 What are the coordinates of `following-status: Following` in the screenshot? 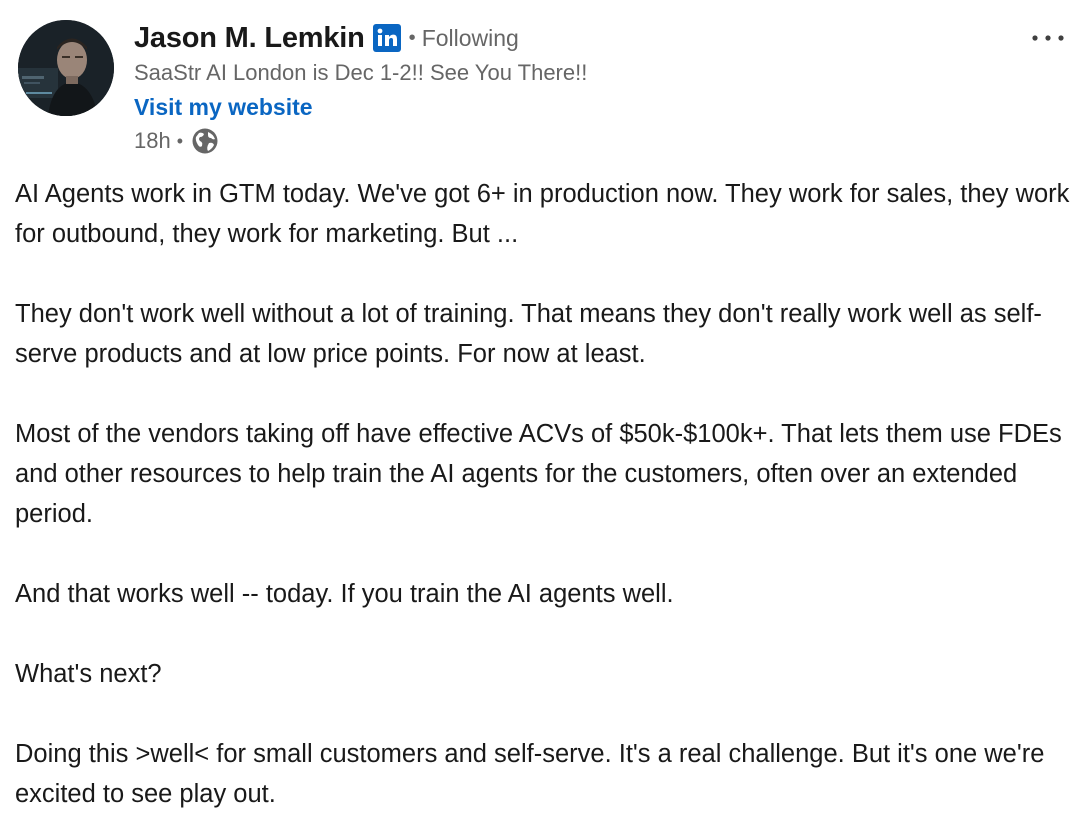 It's located at (470, 38).